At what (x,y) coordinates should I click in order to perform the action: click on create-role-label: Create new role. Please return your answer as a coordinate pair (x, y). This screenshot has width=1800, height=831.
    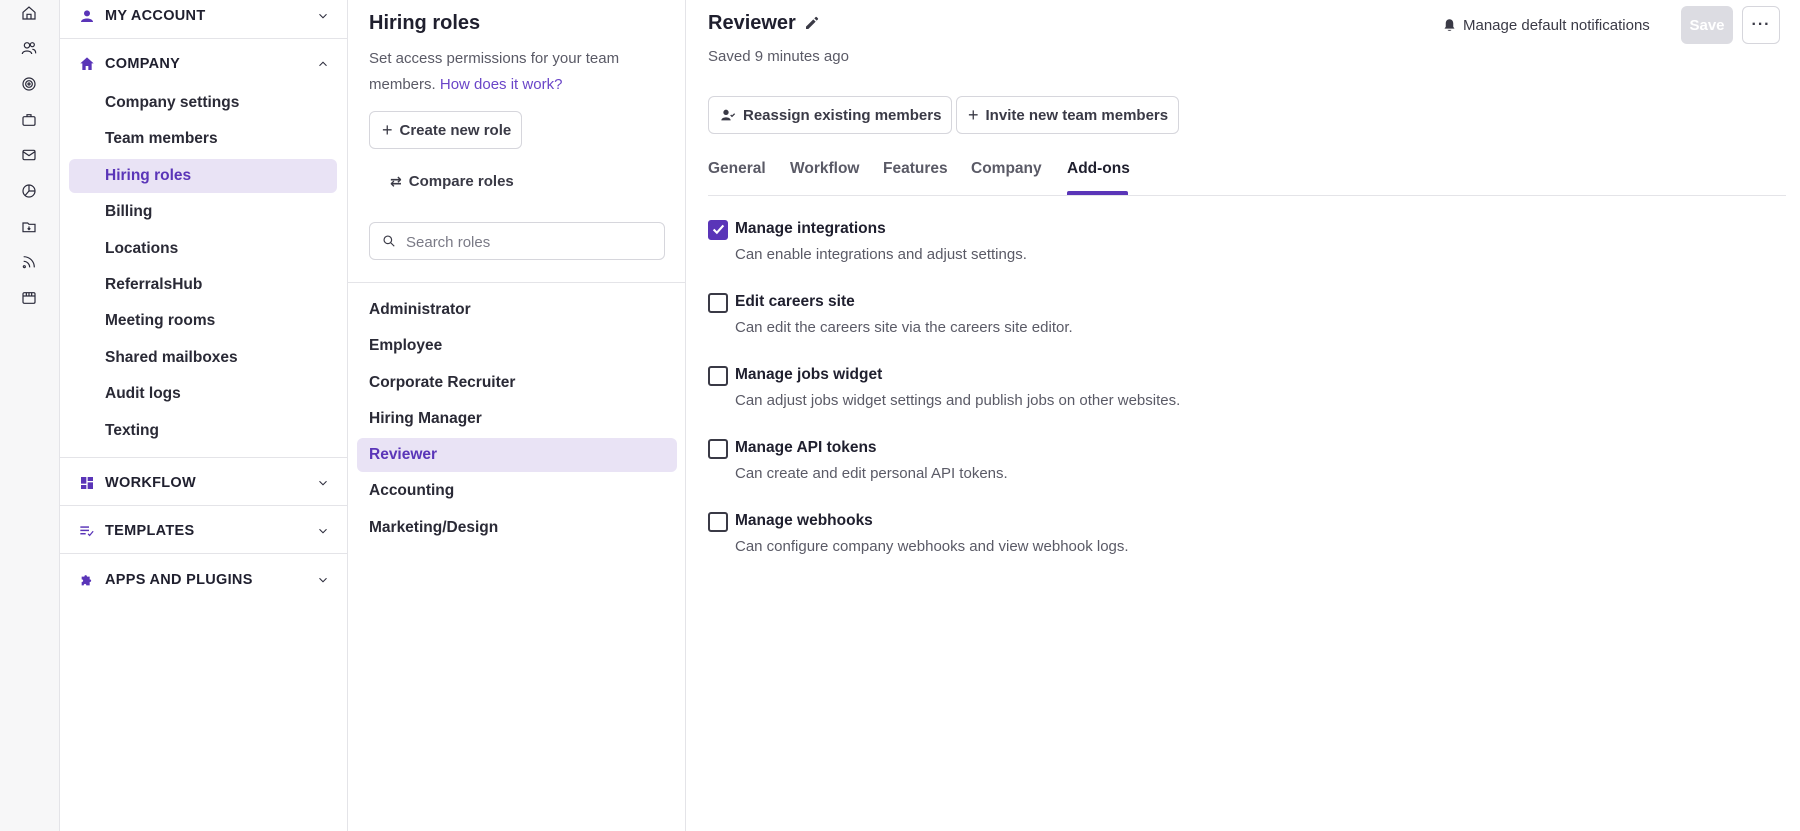
    Looking at the image, I should click on (455, 130).